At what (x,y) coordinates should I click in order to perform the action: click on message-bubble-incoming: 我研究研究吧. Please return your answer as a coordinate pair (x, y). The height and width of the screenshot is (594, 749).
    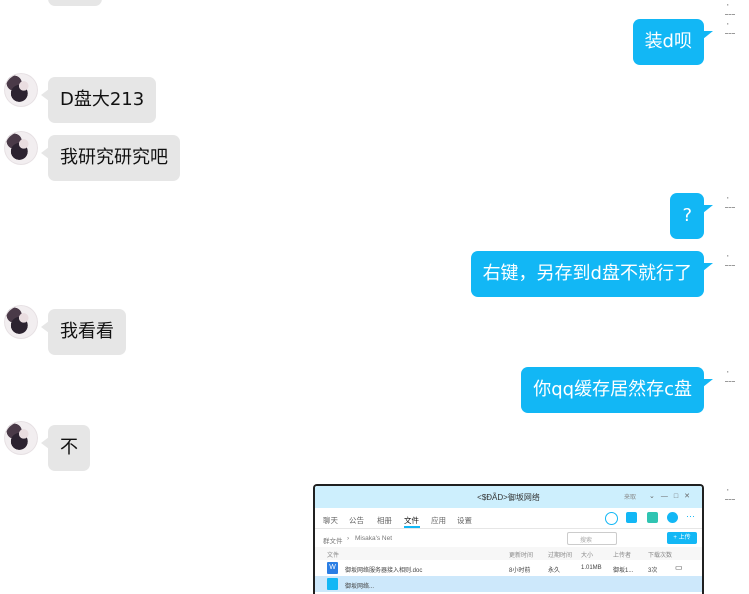
    Looking at the image, I should click on (110, 158).